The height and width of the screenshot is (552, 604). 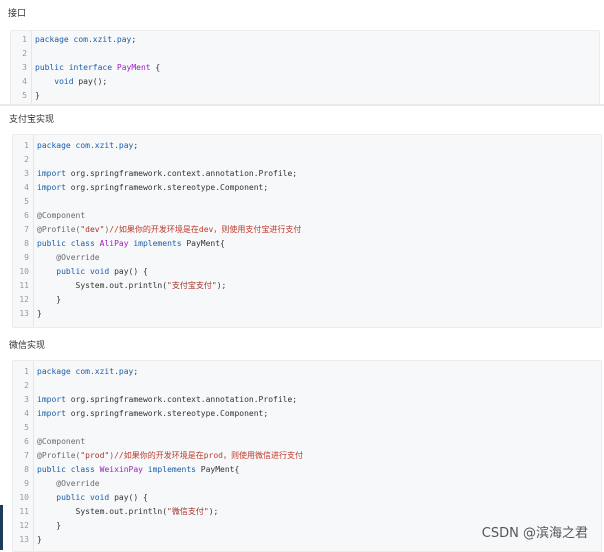 I want to click on code-line: 5, so click(x=307, y=202).